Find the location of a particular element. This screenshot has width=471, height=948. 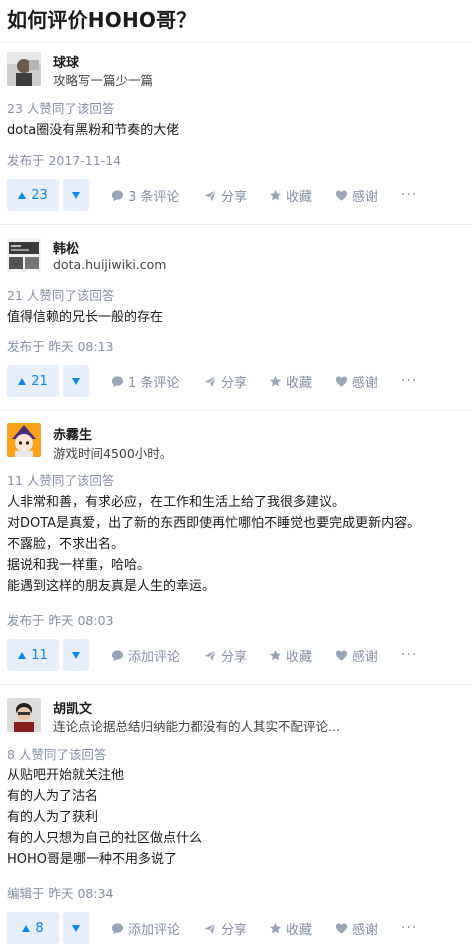

comment-button: 1 条评论 is located at coordinates (145, 381).